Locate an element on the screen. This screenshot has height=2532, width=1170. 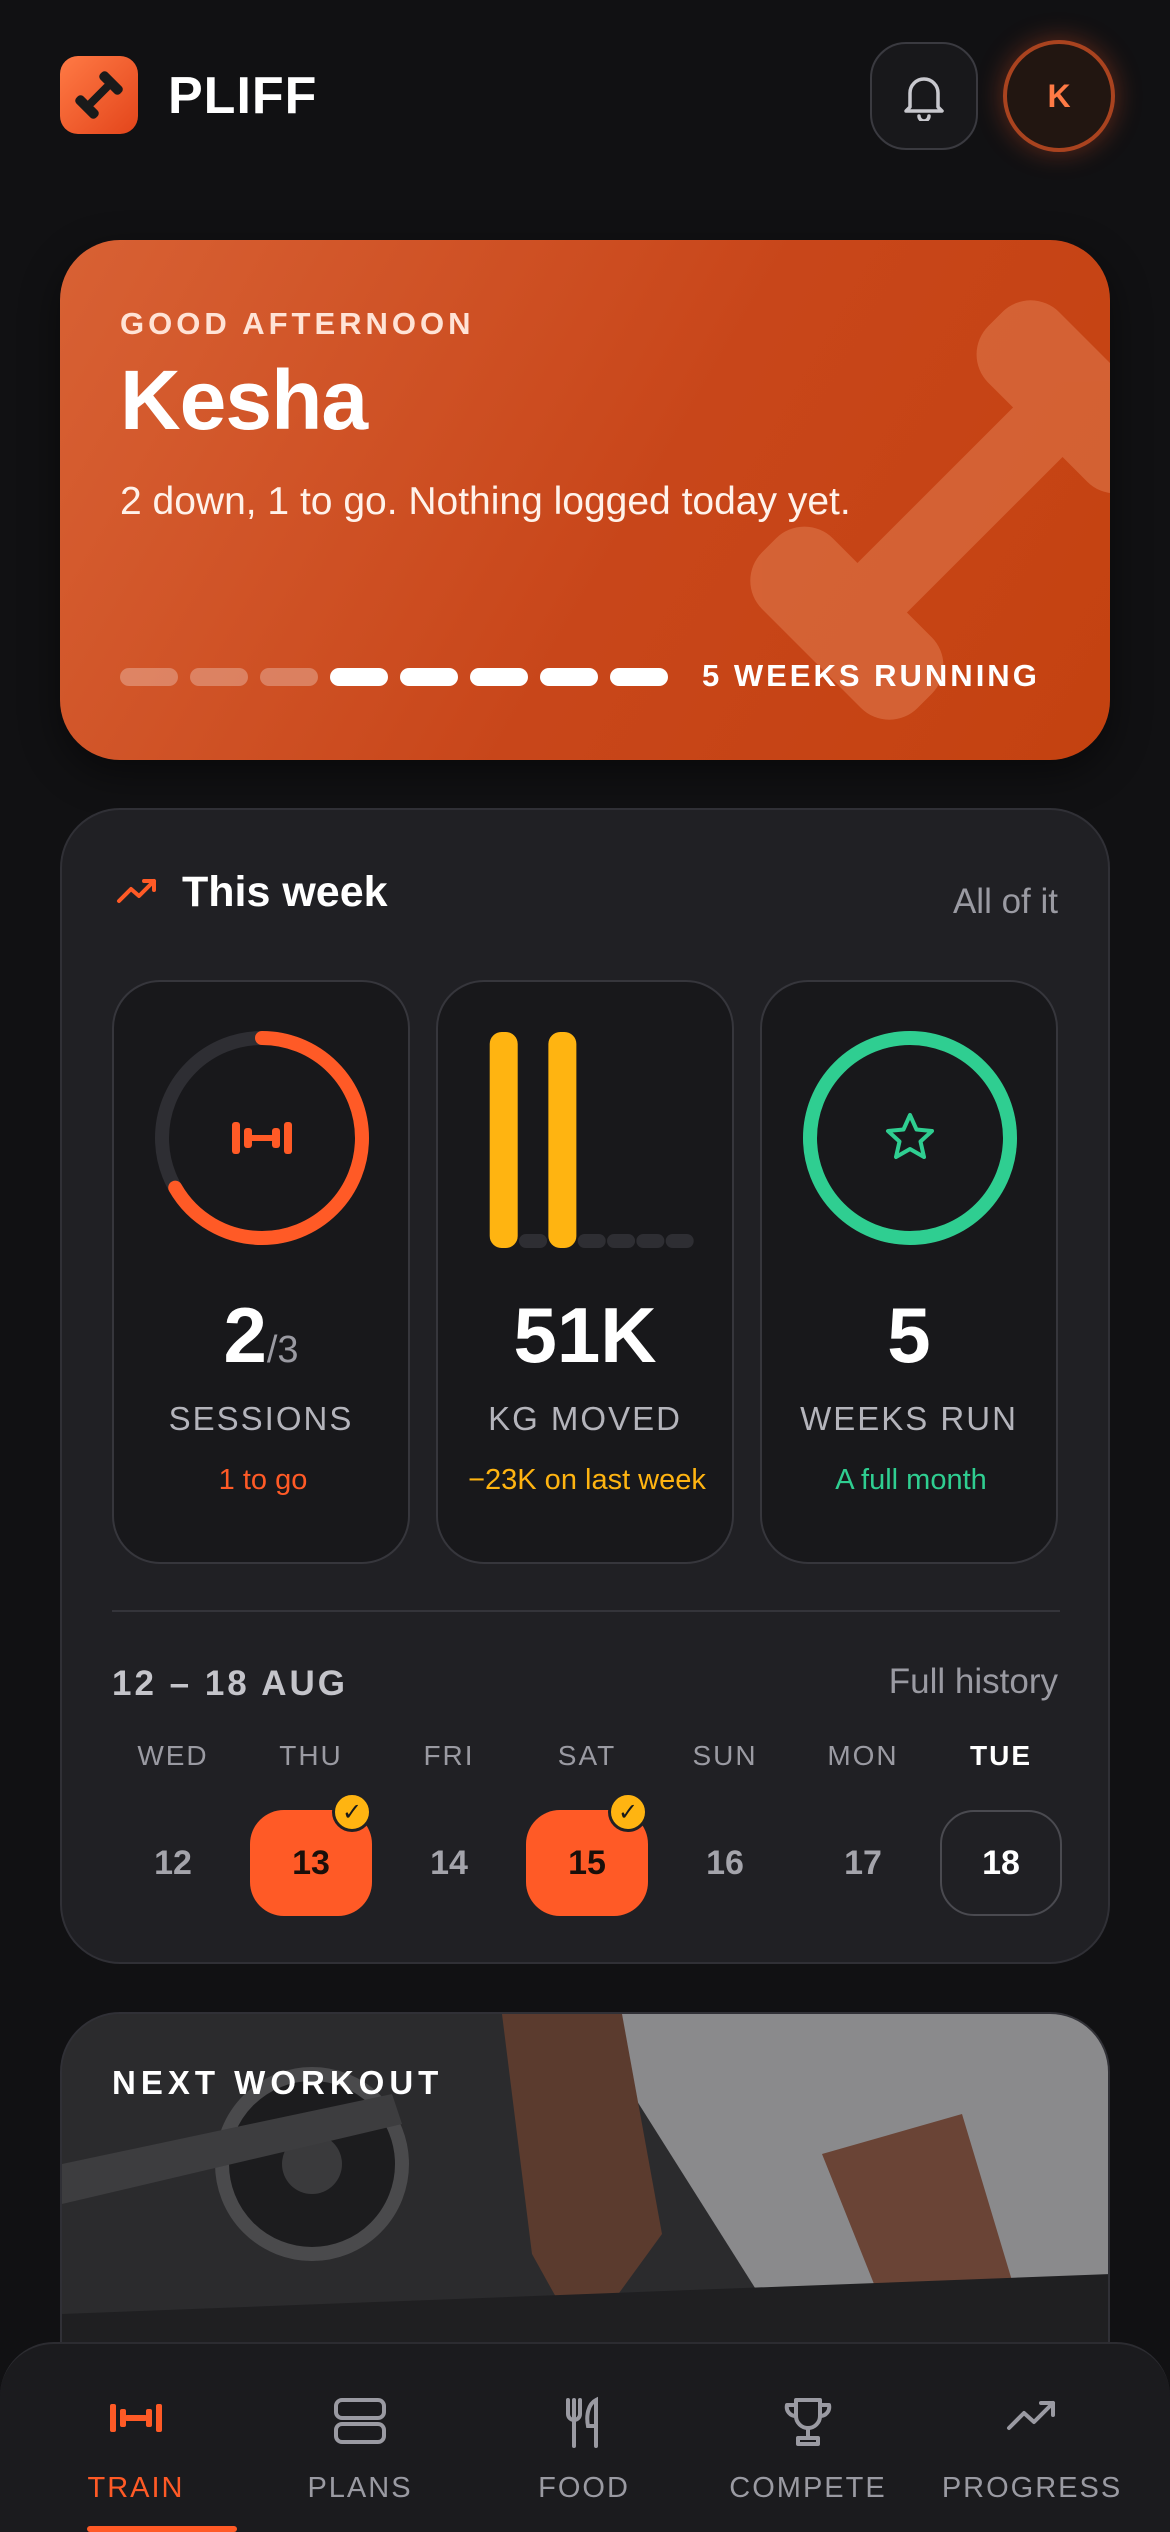
nav-compete: COMPETE is located at coordinates (808, 2438).